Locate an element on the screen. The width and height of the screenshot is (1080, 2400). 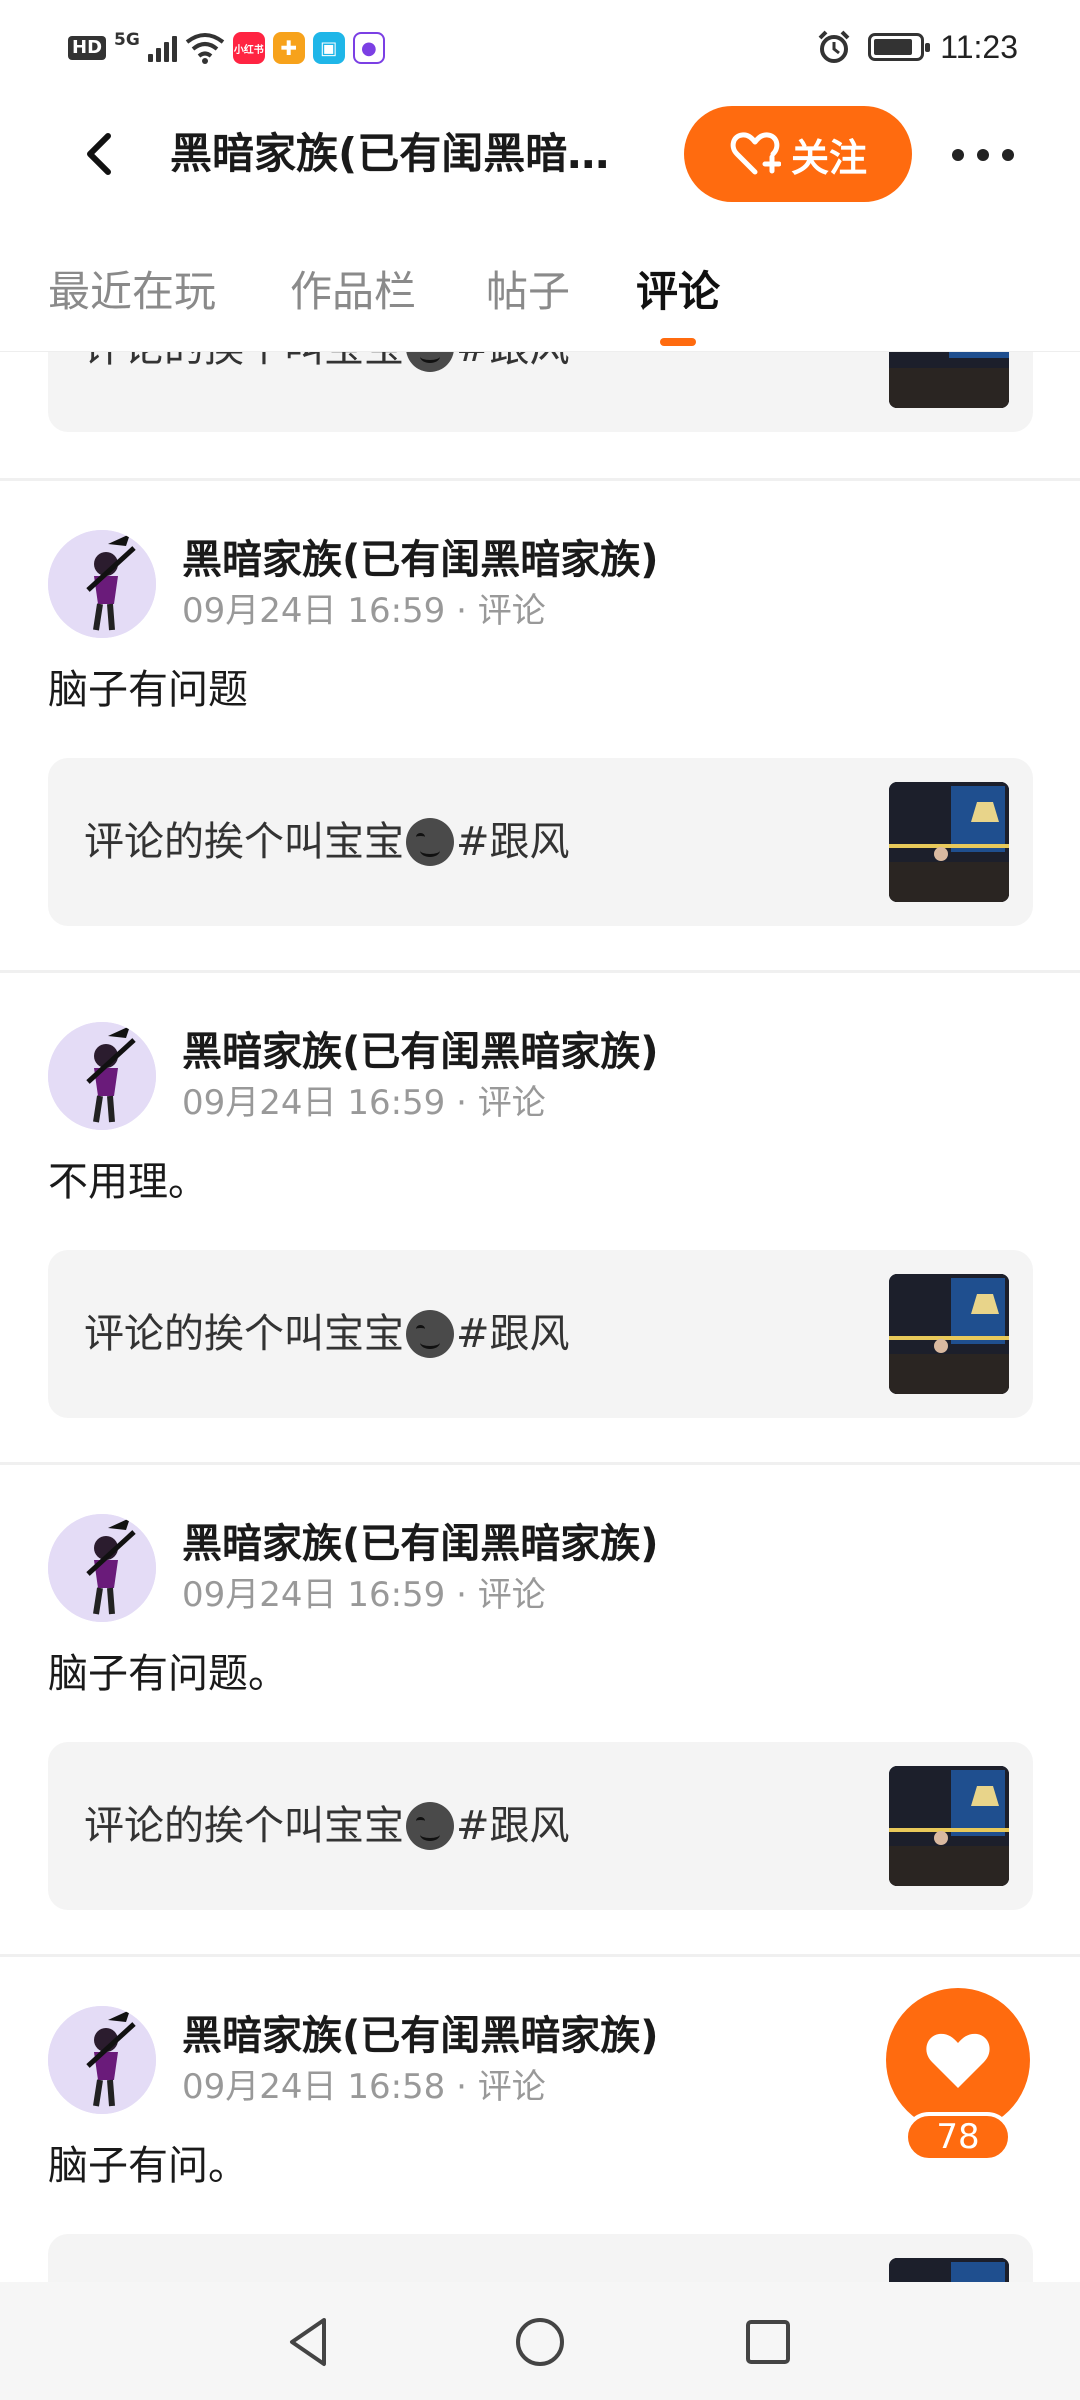
xiaohongshu-icon: 小红书 is located at coordinates (248, 48).